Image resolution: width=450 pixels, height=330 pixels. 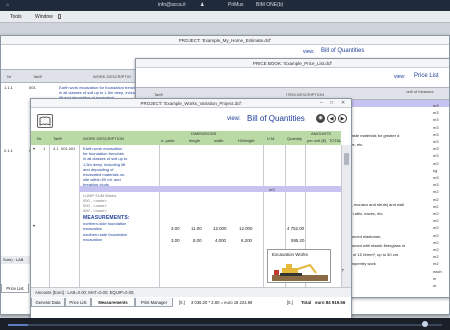 I want to click on col-height: H/Weight, so click(x=246, y=140).